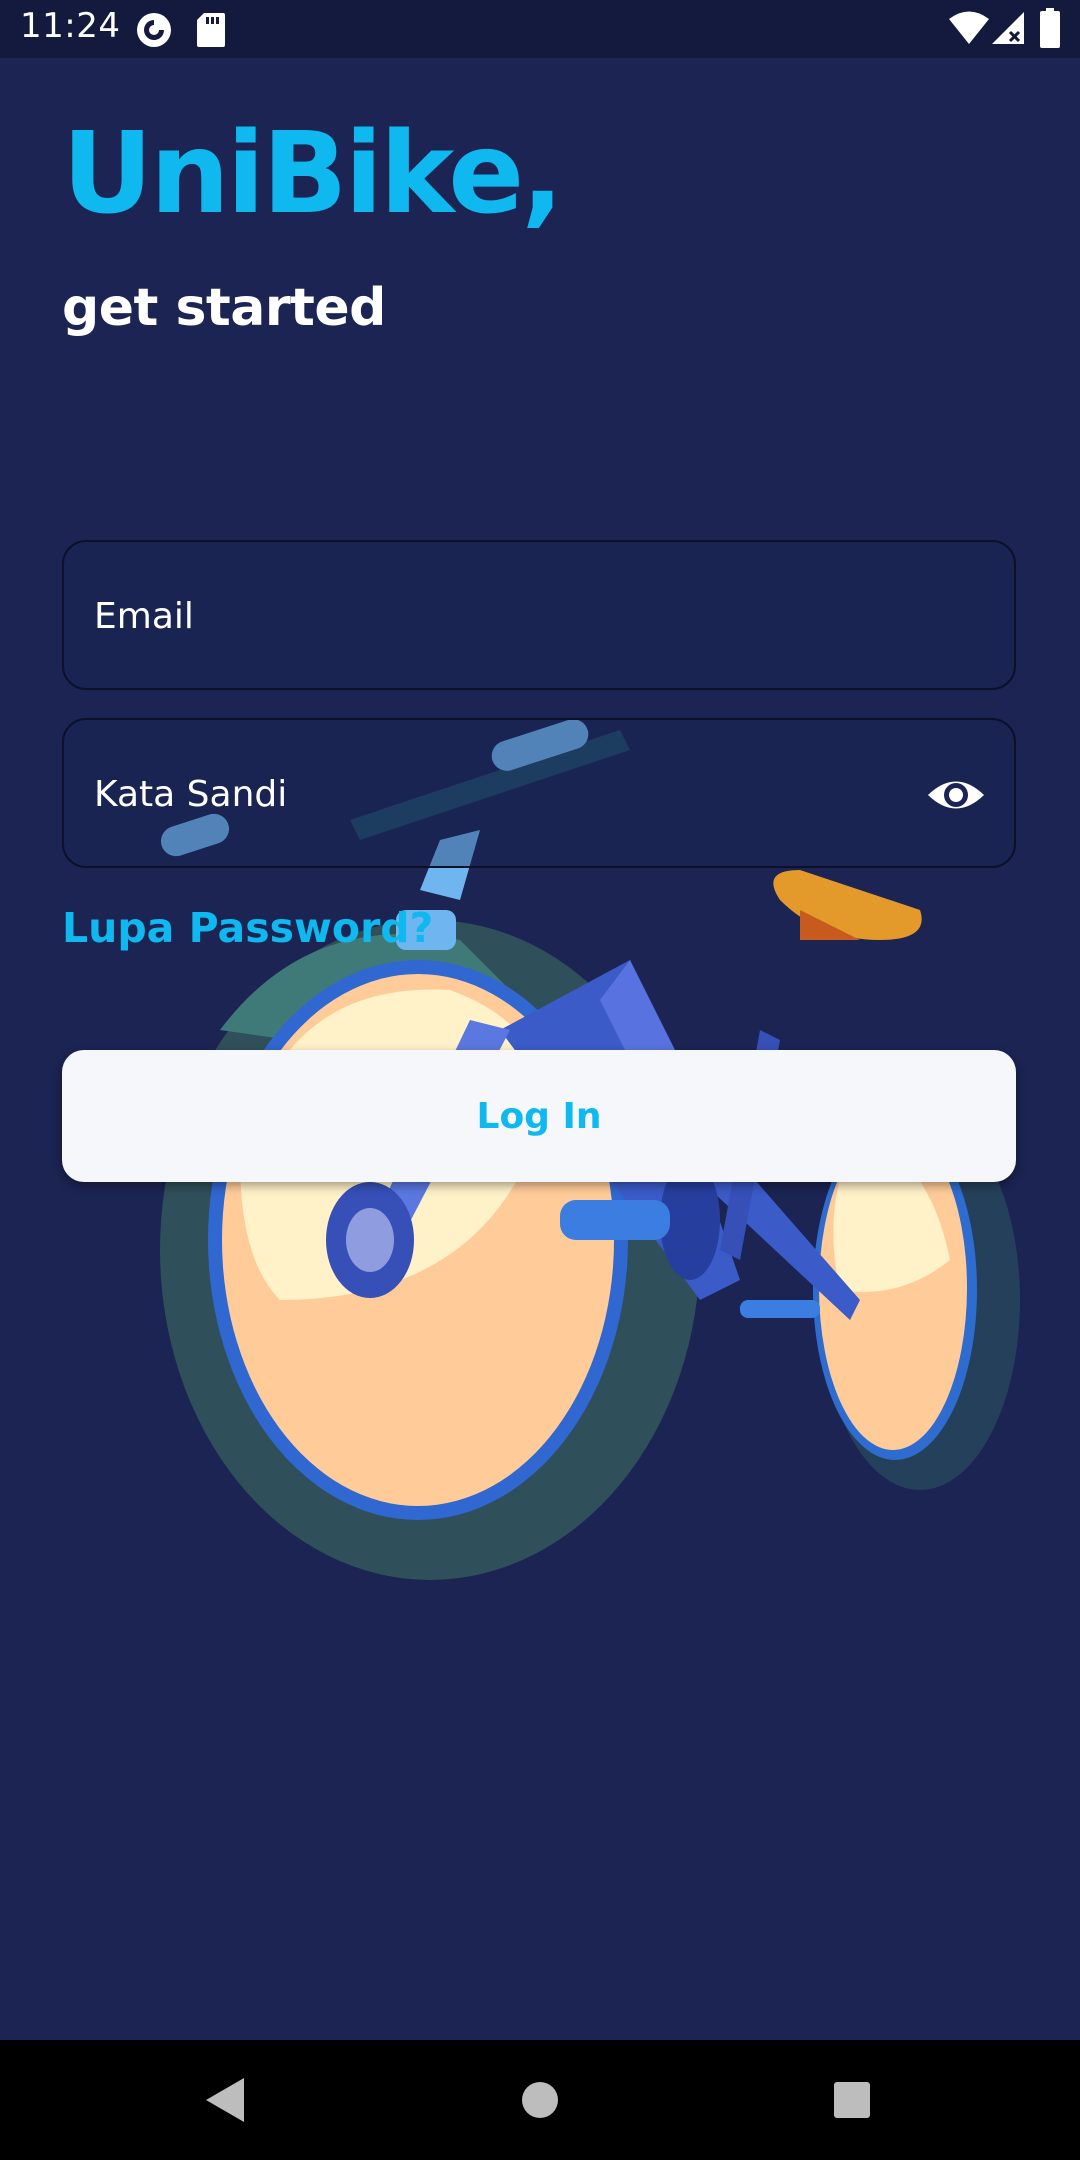 The width and height of the screenshot is (1080, 2160). What do you see at coordinates (211, 32) in the screenshot?
I see `sd-card-icon` at bounding box center [211, 32].